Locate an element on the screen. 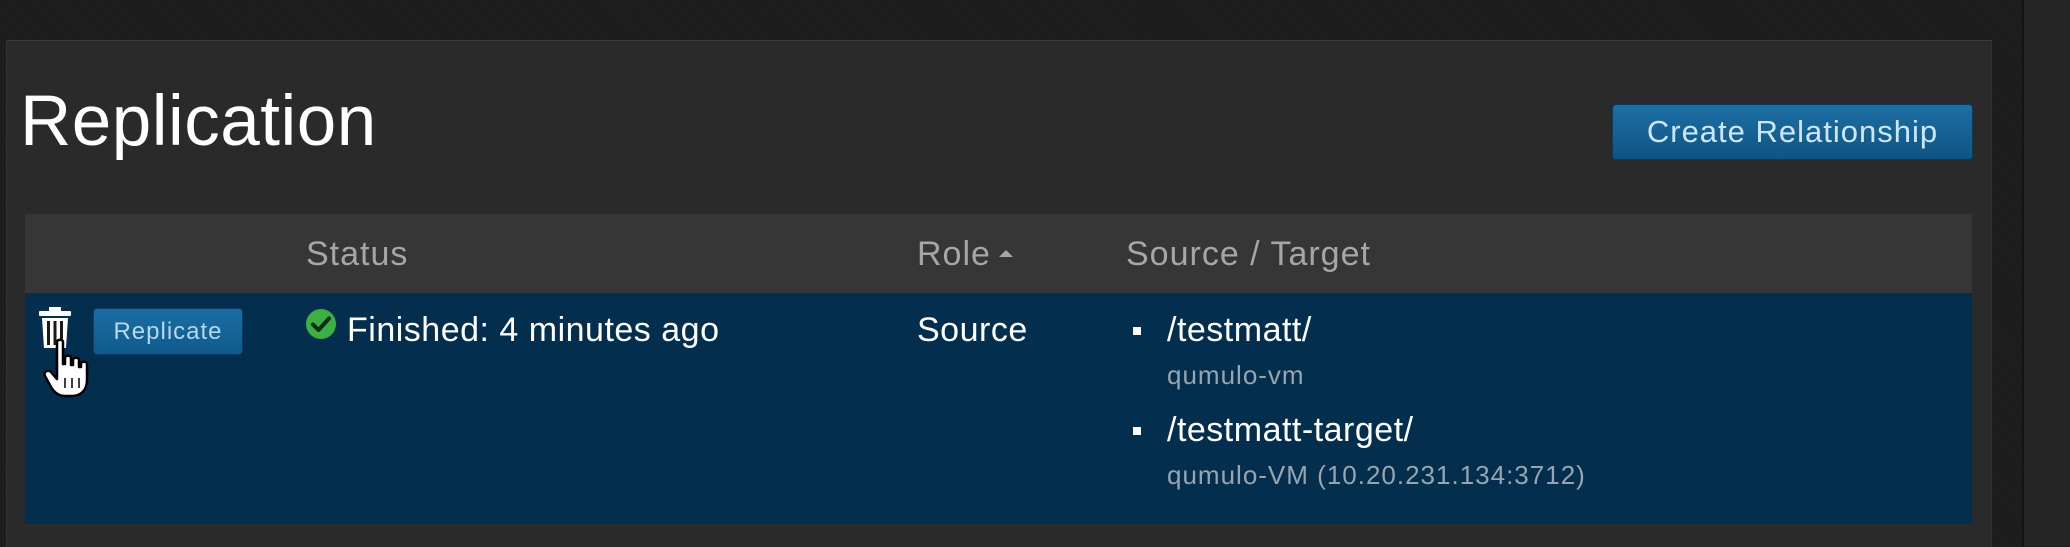  column-header-role-label: Role is located at coordinates (954, 254).